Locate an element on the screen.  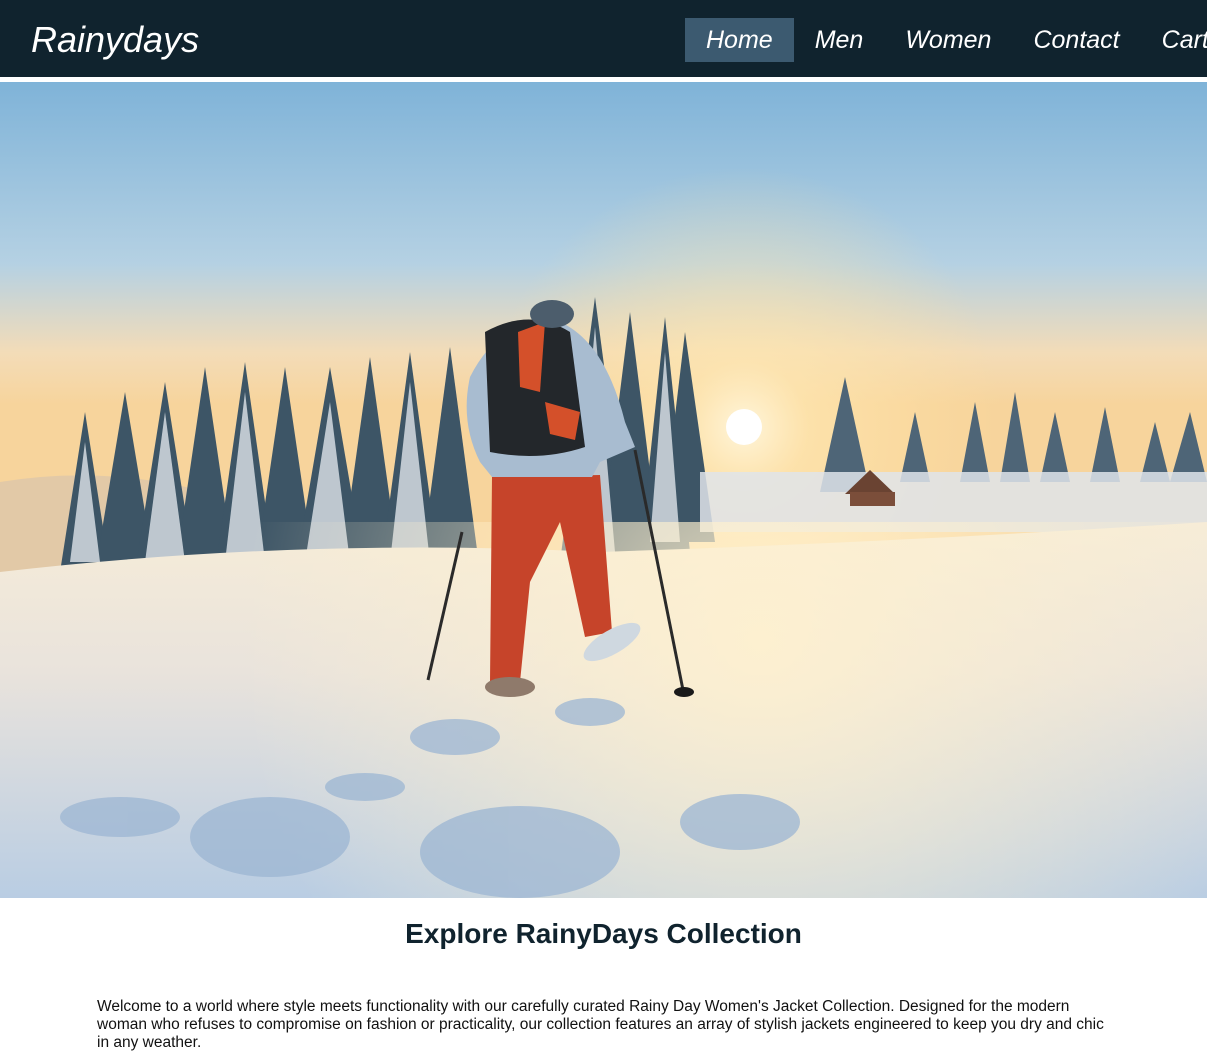
main-nav: Home Men Women Contact Cart( is located at coordinates (946, 40).